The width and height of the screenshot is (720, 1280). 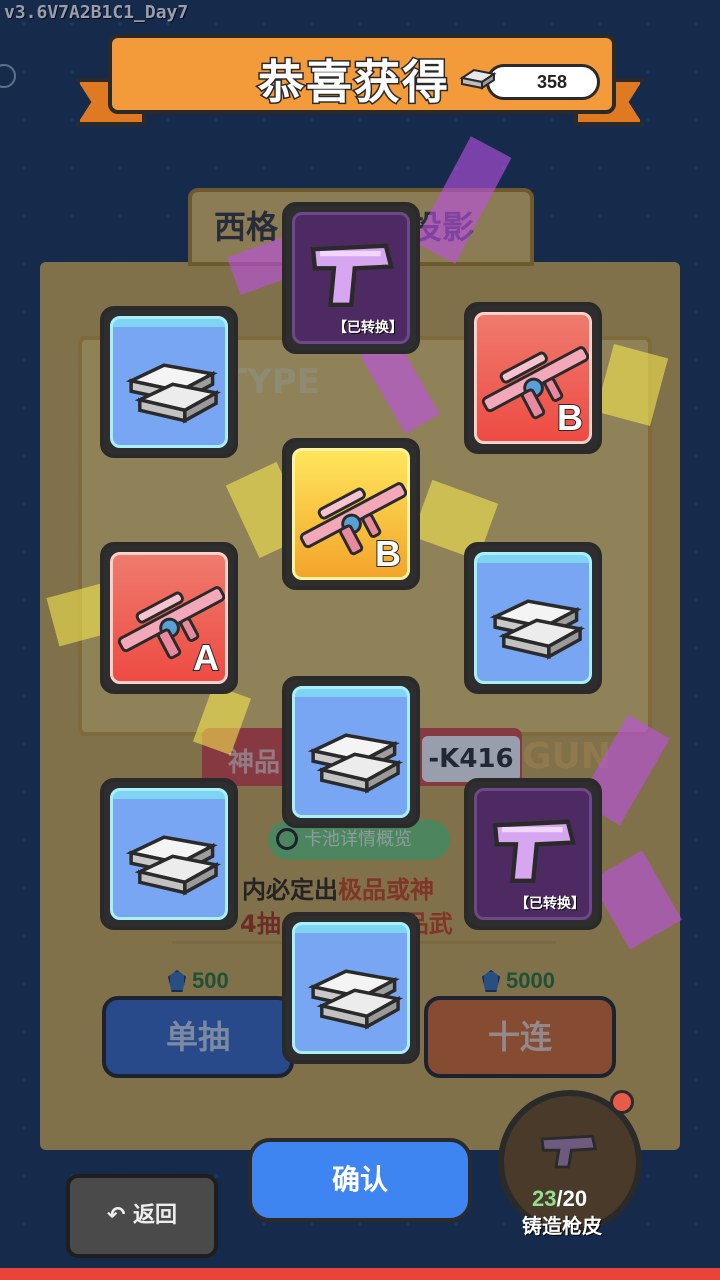 I want to click on forge-total: /20, so click(x=572, y=1198).